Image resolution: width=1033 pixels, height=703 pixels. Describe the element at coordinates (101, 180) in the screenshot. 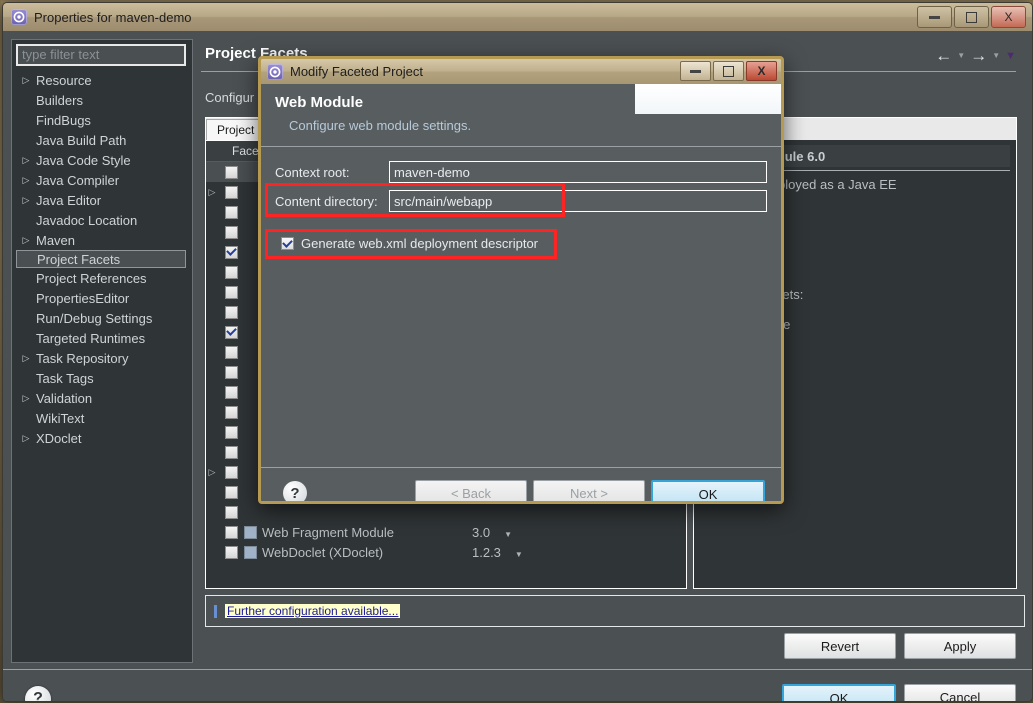

I see `sidebar-item-java-compiler: ▷ Java Compiler` at that location.